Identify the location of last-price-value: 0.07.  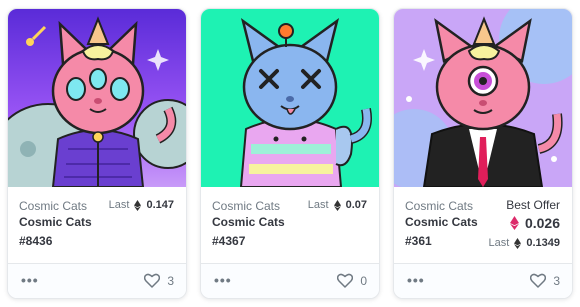
(356, 205).